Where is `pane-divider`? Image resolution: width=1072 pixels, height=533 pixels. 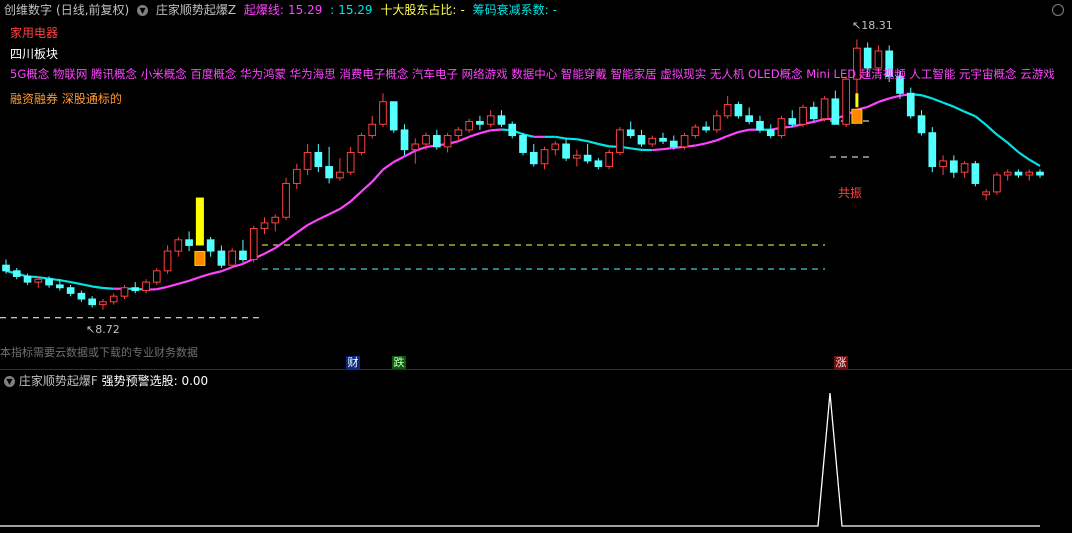
pane-divider is located at coordinates (536, 369).